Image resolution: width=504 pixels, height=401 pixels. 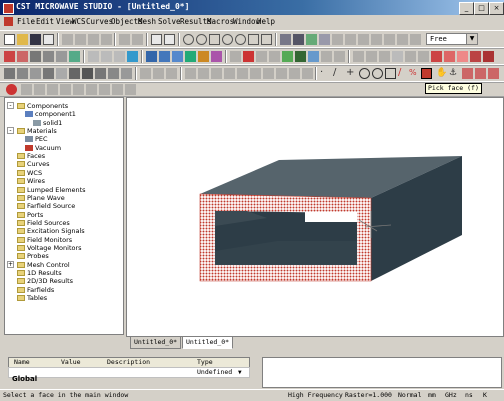 What do you see at coordinates (266, 21) in the screenshot?
I see `menu-help: Help` at bounding box center [266, 21].